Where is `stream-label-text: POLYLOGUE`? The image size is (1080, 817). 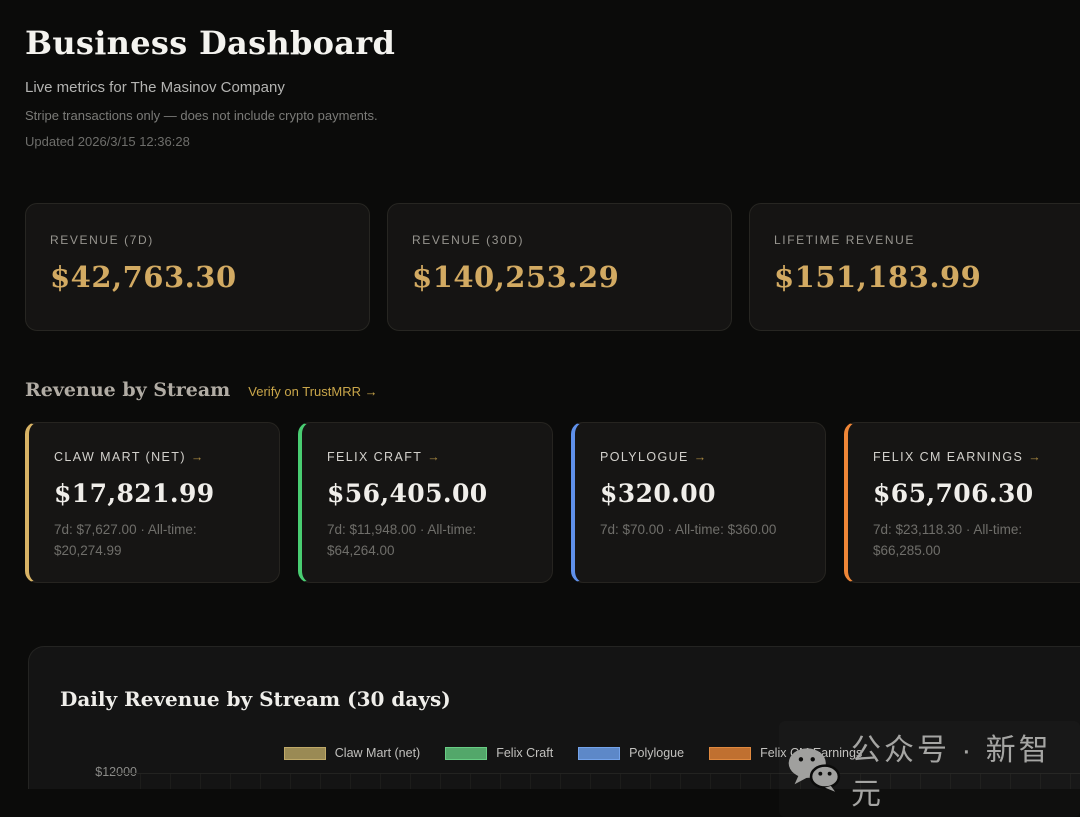 stream-label-text: POLYLOGUE is located at coordinates (644, 457).